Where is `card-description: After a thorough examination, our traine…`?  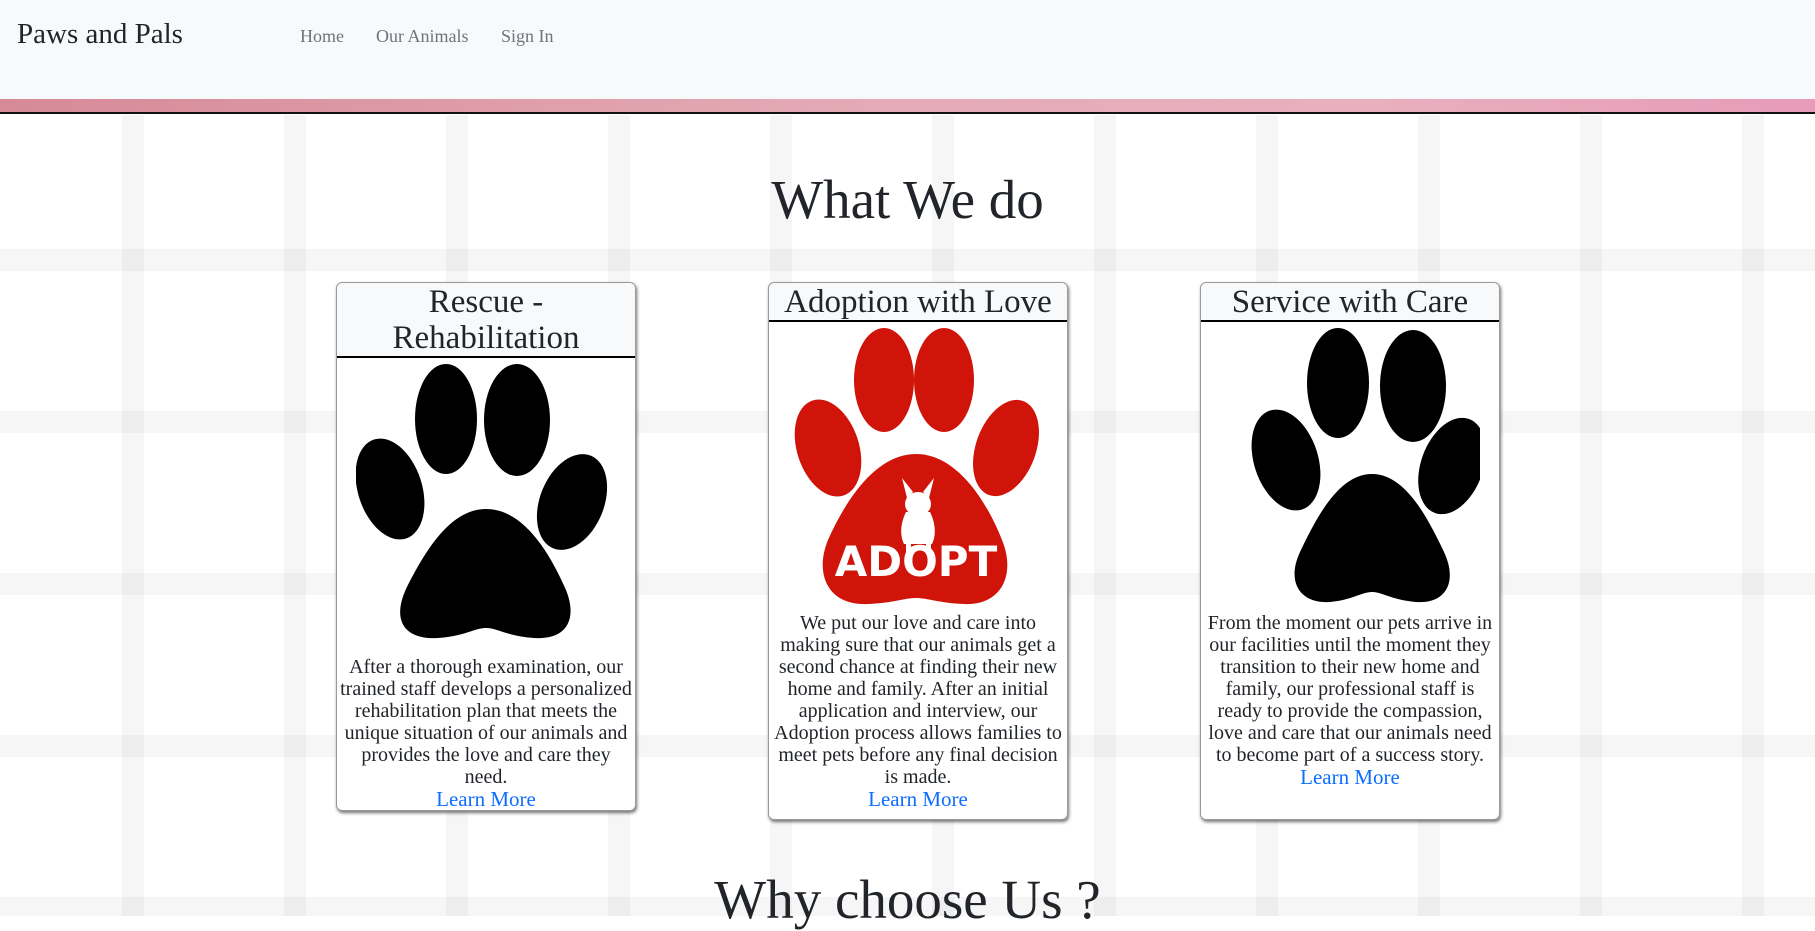 card-description: After a thorough examination, our traine… is located at coordinates (486, 722).